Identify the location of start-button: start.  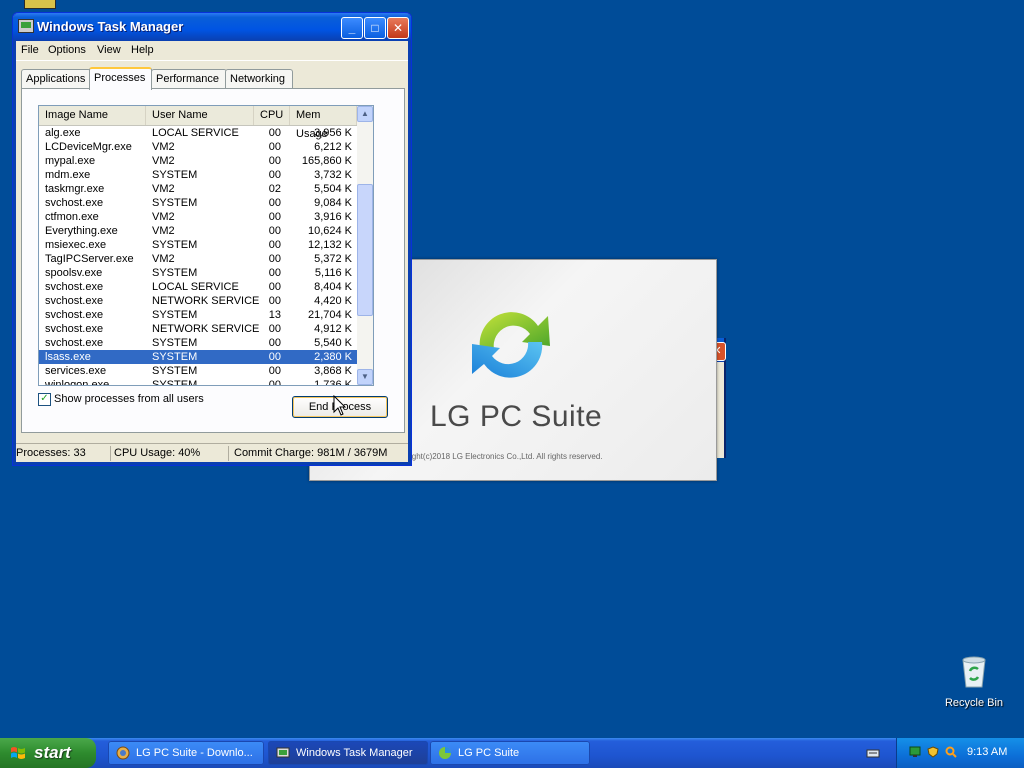
(48, 753).